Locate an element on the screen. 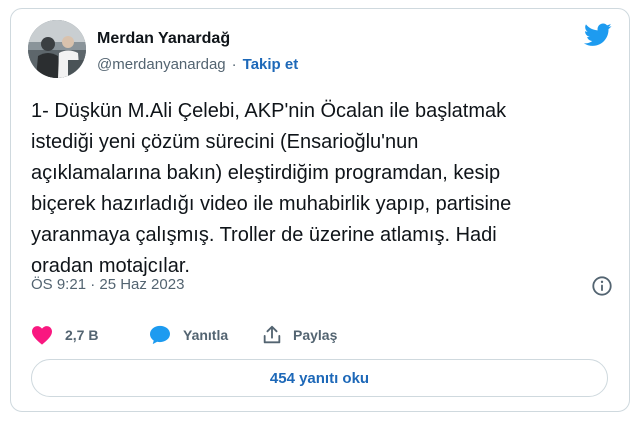  avatar is located at coordinates (57, 49).